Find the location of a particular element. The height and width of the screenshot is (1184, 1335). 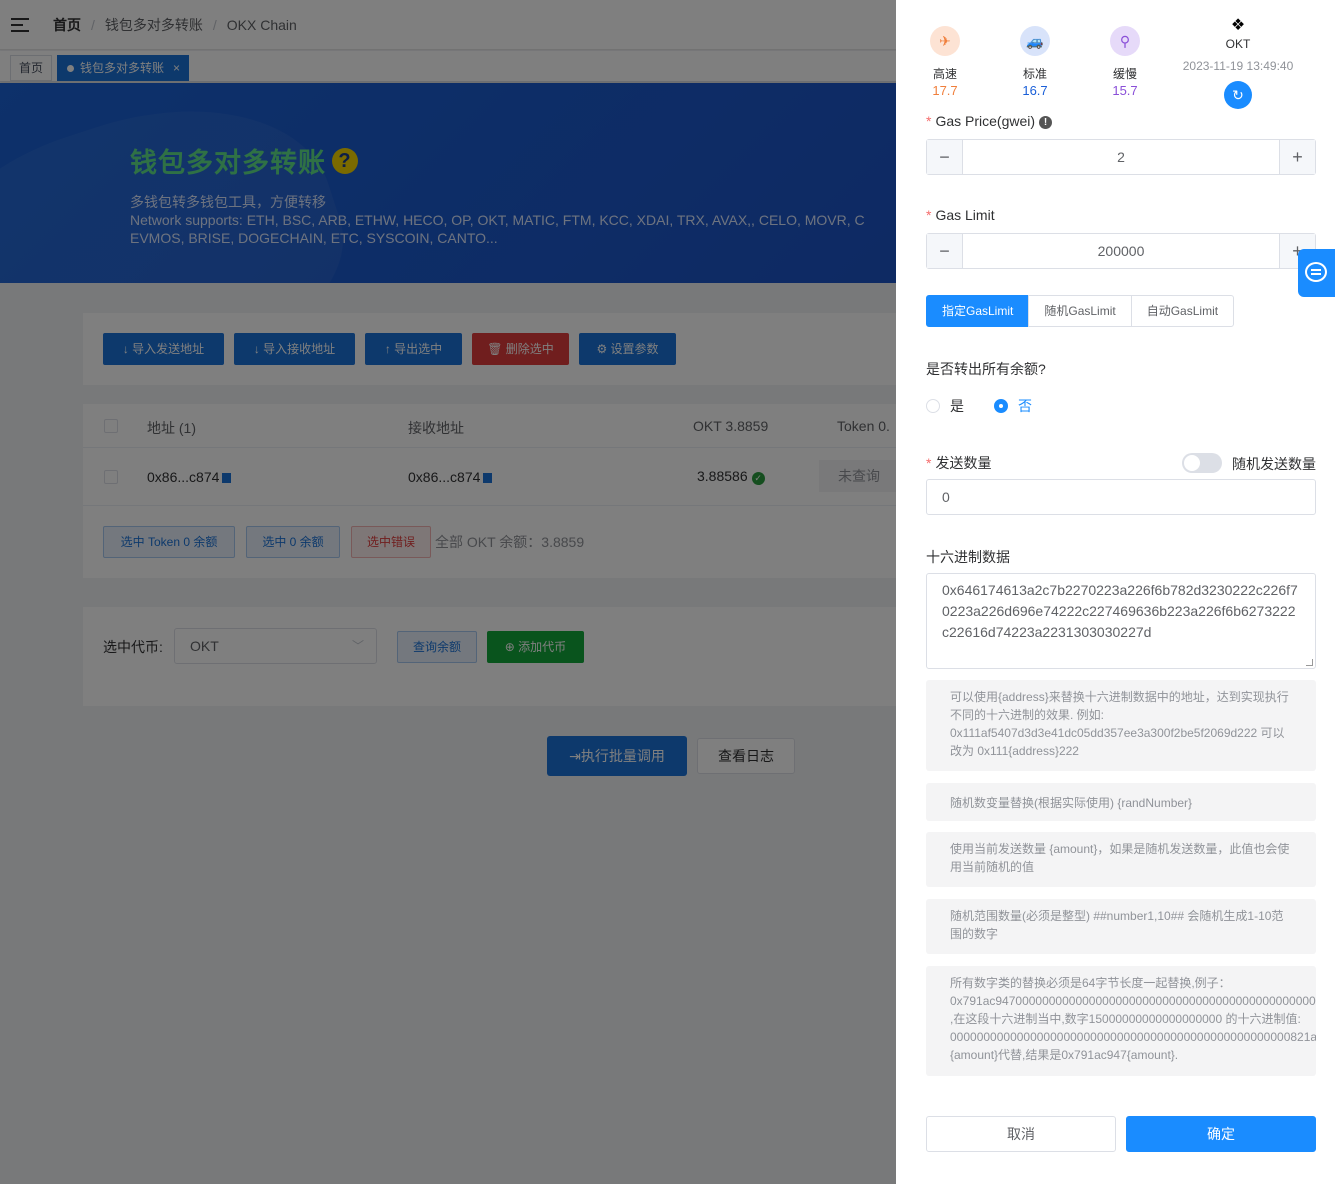

gas-limit-mode-fixed: 指定GasLimit is located at coordinates (978, 311).